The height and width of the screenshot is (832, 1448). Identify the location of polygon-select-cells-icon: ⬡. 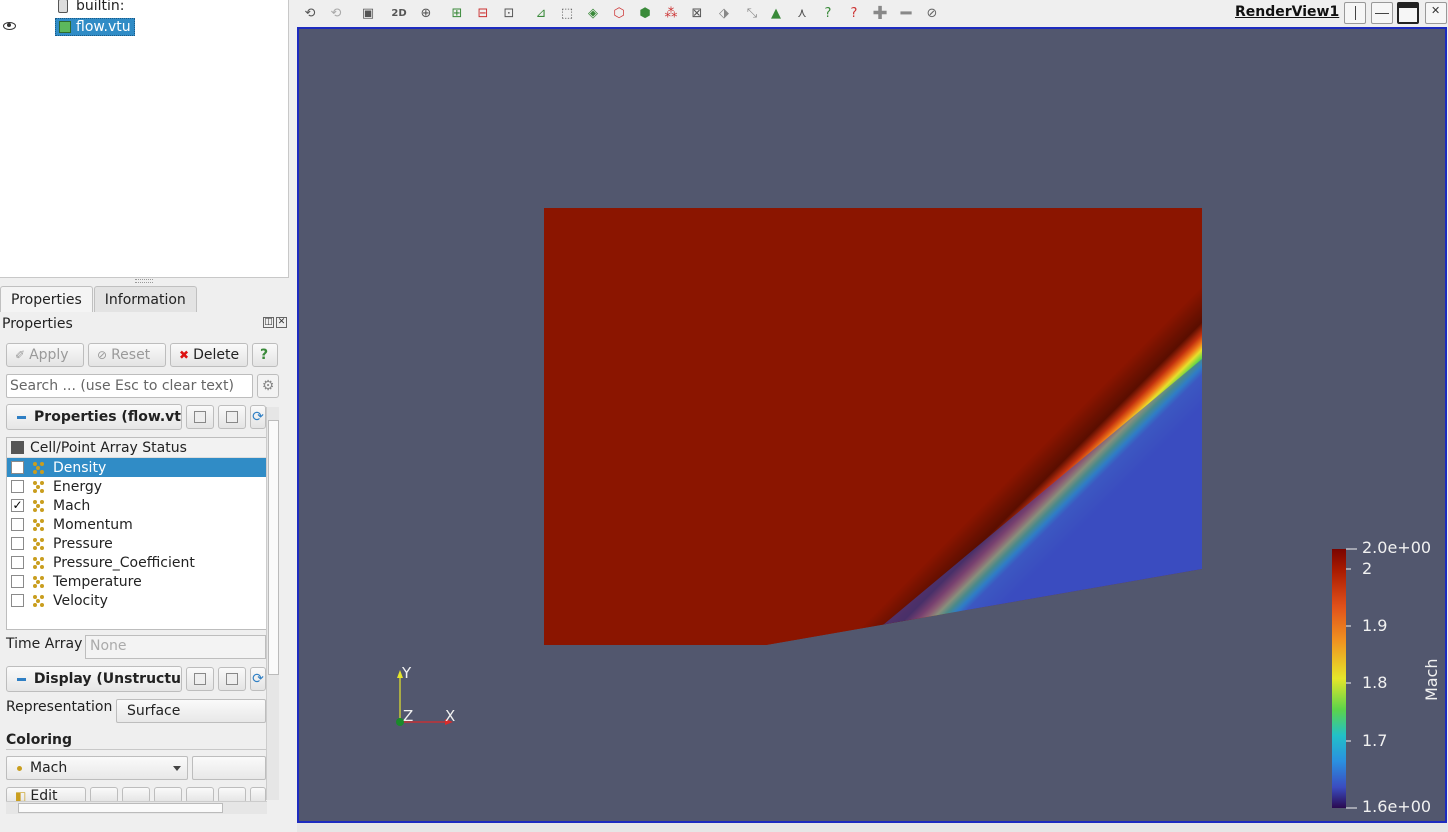
(619, 13).